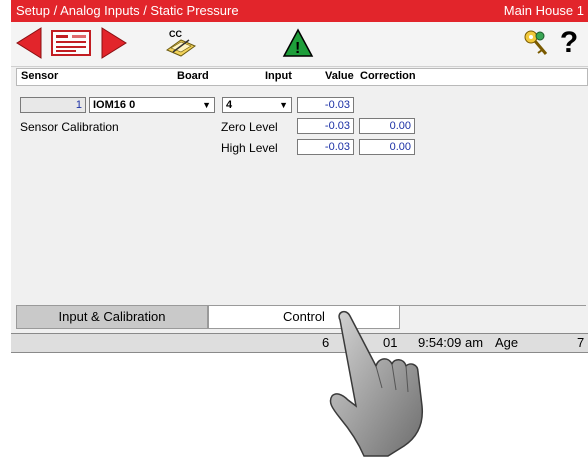 This screenshot has width=588, height=461. I want to click on copy-button: CC, so click(181, 43).